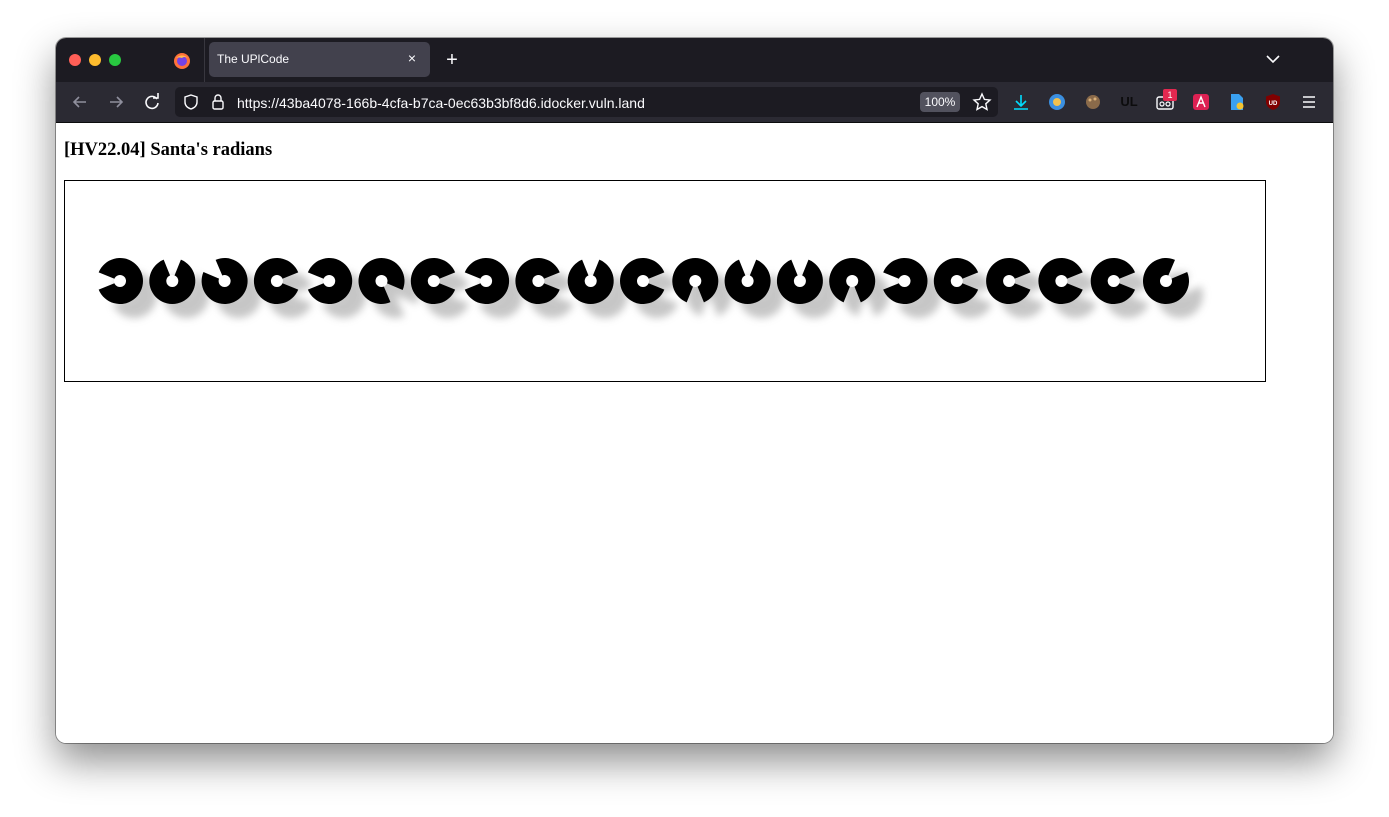 This screenshot has width=1389, height=817. What do you see at coordinates (253, 59) in the screenshot?
I see `tab-title: The UPlCode` at bounding box center [253, 59].